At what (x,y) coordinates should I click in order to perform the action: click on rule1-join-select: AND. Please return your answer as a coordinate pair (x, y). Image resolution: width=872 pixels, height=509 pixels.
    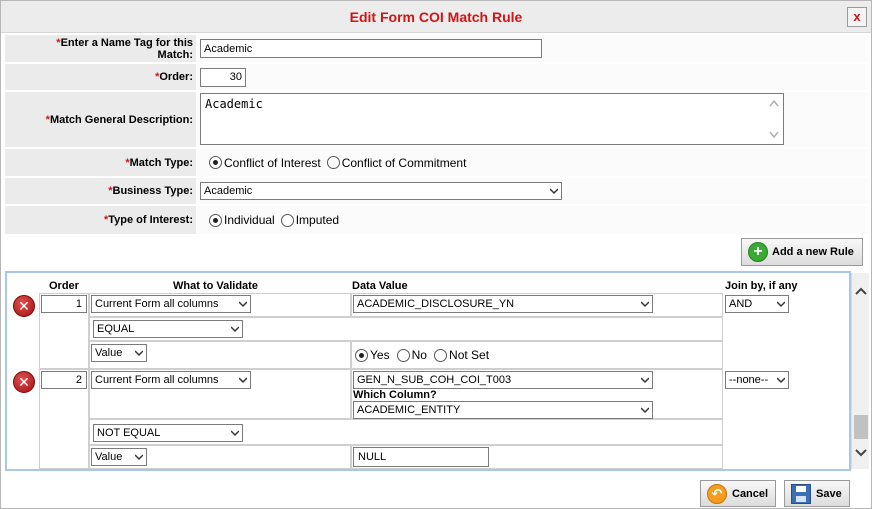
    Looking at the image, I should click on (757, 304).